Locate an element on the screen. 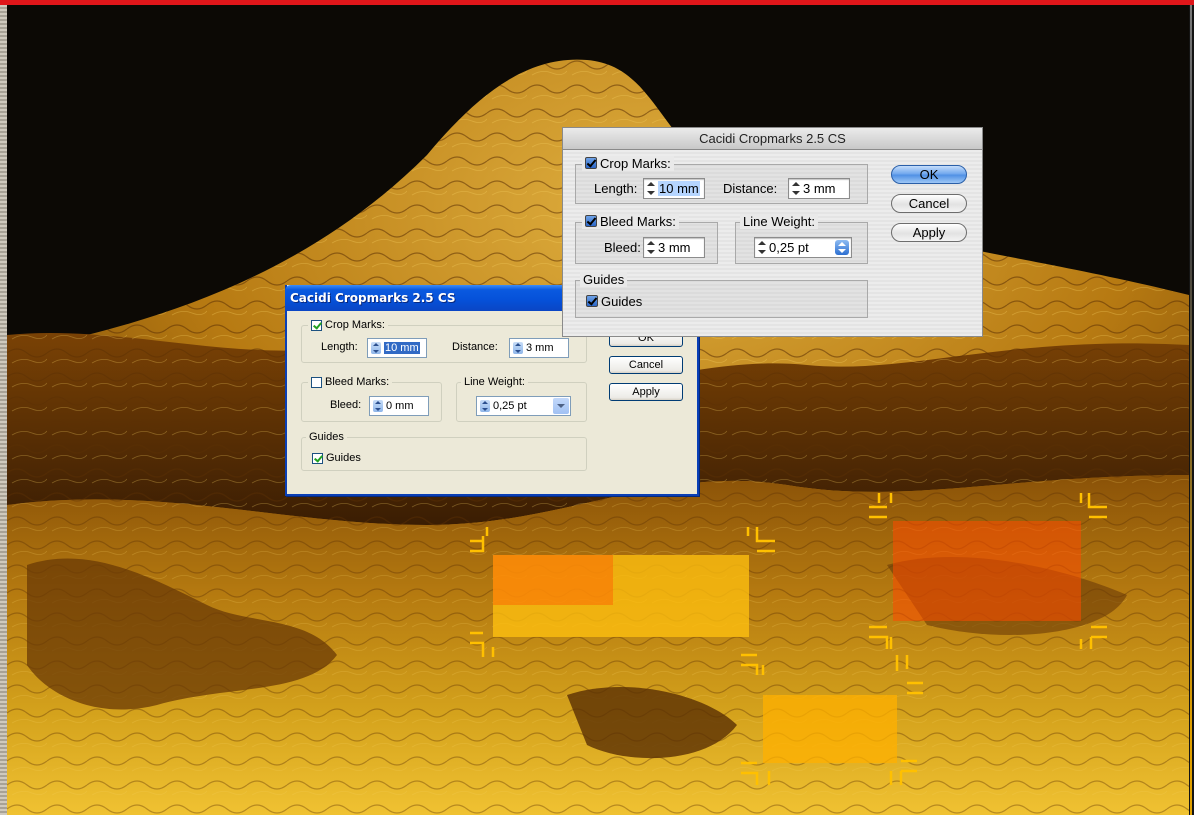  mac-bleed-marks-checkbox is located at coordinates (591, 221).